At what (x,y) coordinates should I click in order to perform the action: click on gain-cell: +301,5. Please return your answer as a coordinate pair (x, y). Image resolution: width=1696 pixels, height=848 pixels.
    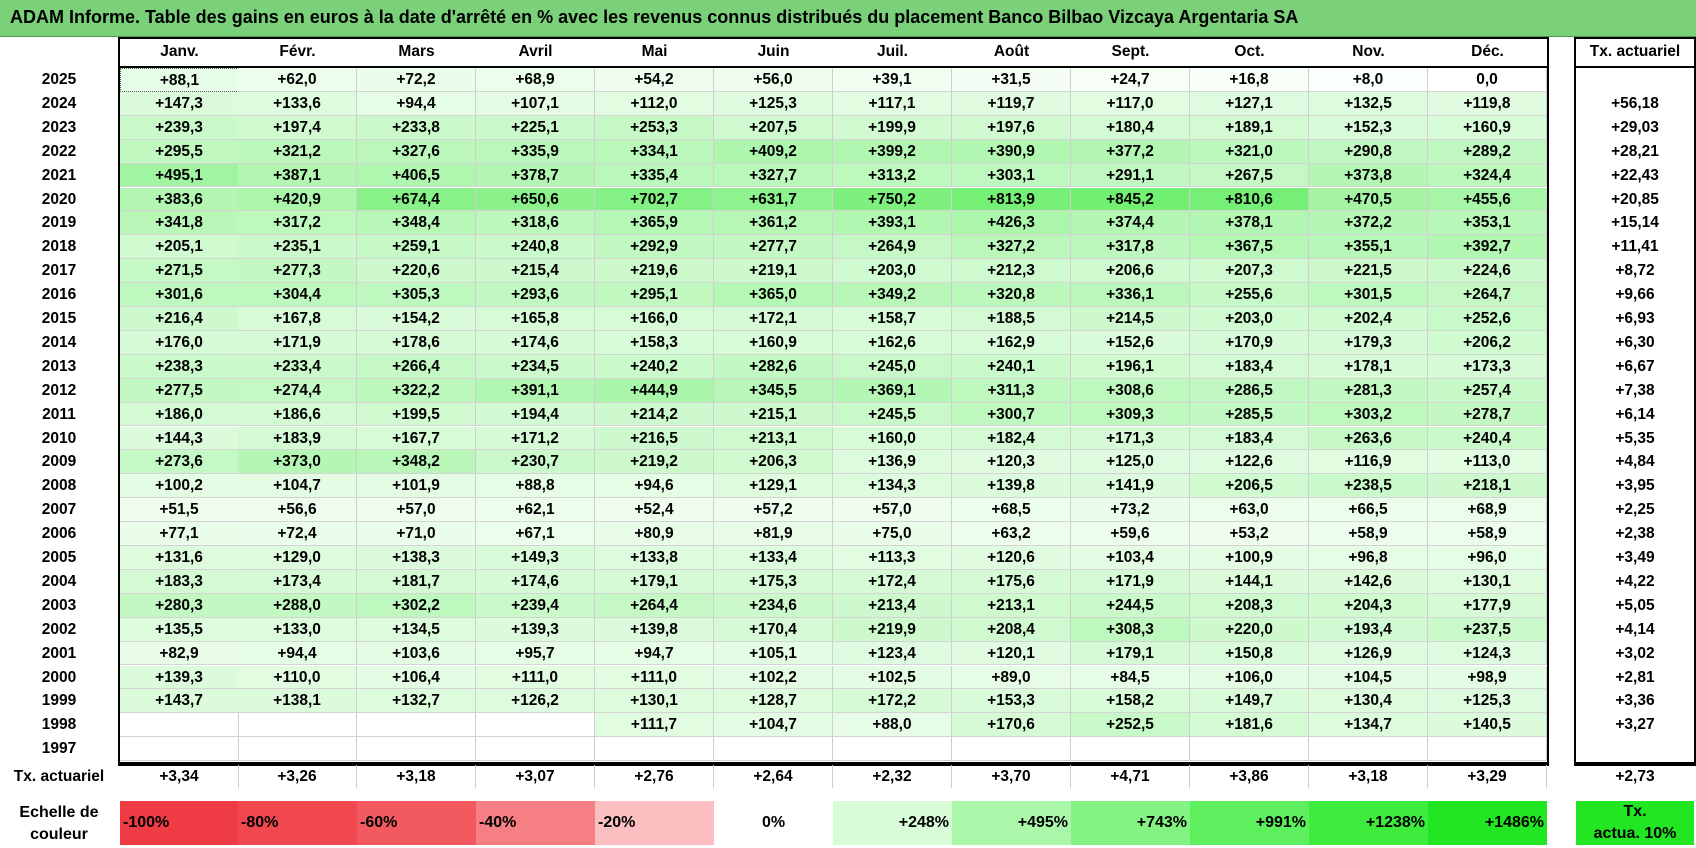
    Looking at the image, I should click on (1368, 295).